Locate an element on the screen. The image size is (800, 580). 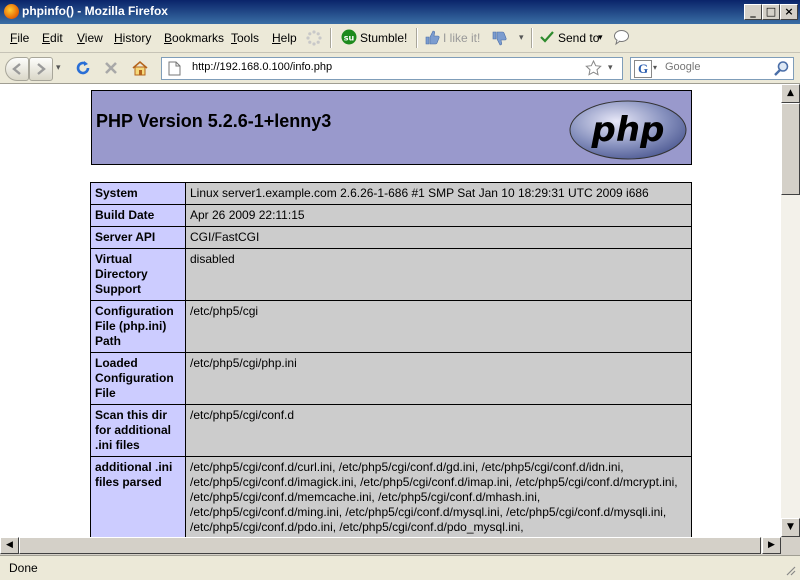
scroll-right-button: ▶ is located at coordinates (771, 545).